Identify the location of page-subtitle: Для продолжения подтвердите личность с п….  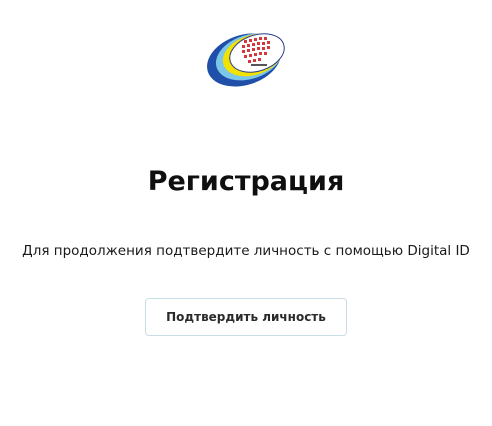
(246, 251).